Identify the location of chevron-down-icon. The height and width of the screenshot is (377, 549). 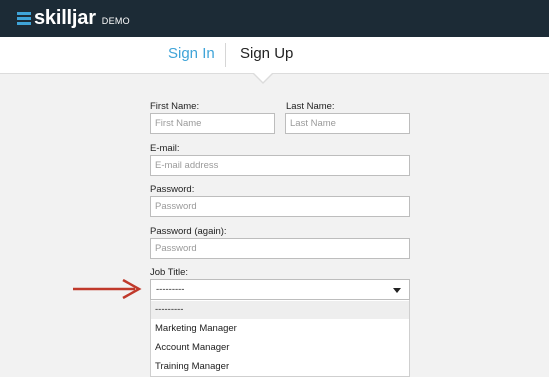
(397, 290).